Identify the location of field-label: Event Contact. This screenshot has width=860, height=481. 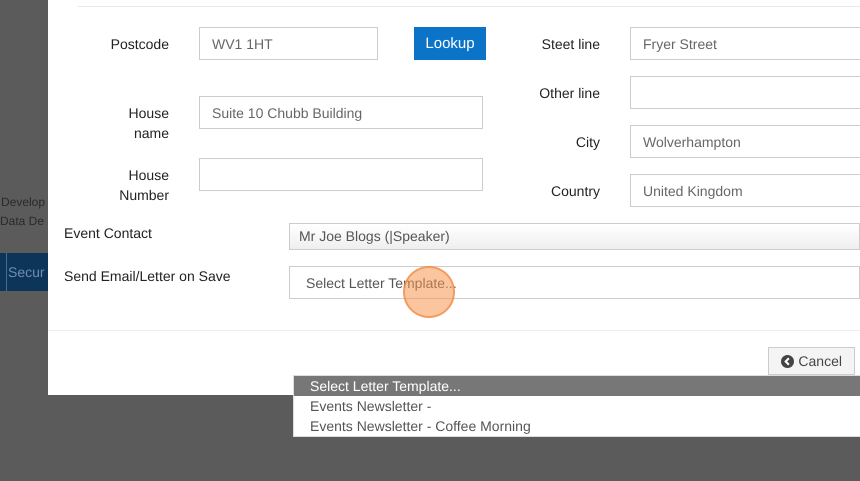
(108, 233).